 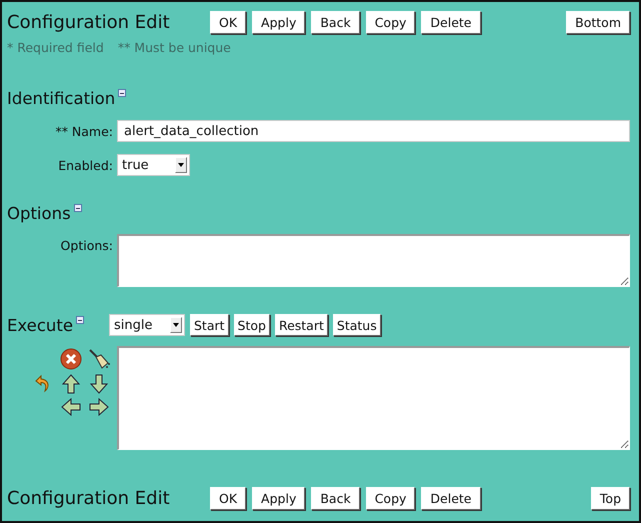 I want to click on cancel-icon, so click(x=71, y=359).